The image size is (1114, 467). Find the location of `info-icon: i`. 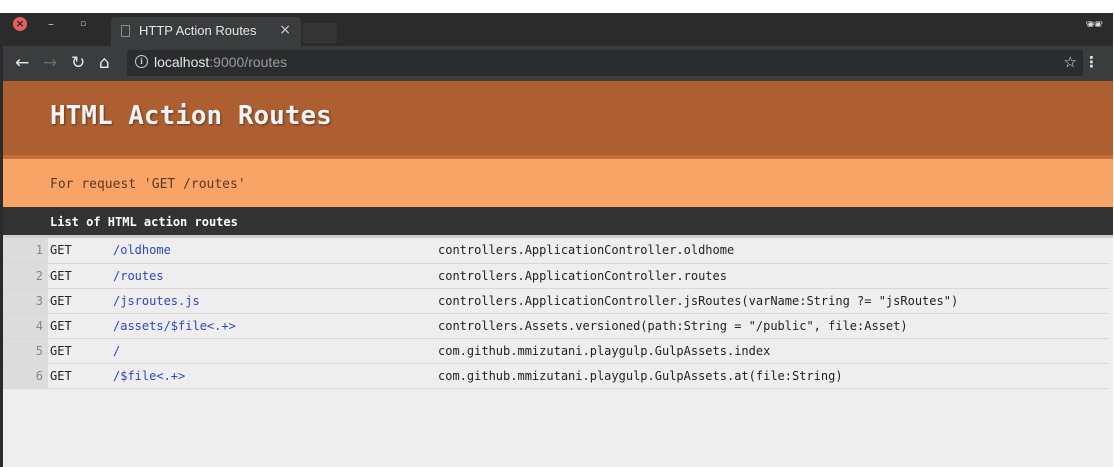

info-icon: i is located at coordinates (141, 61).